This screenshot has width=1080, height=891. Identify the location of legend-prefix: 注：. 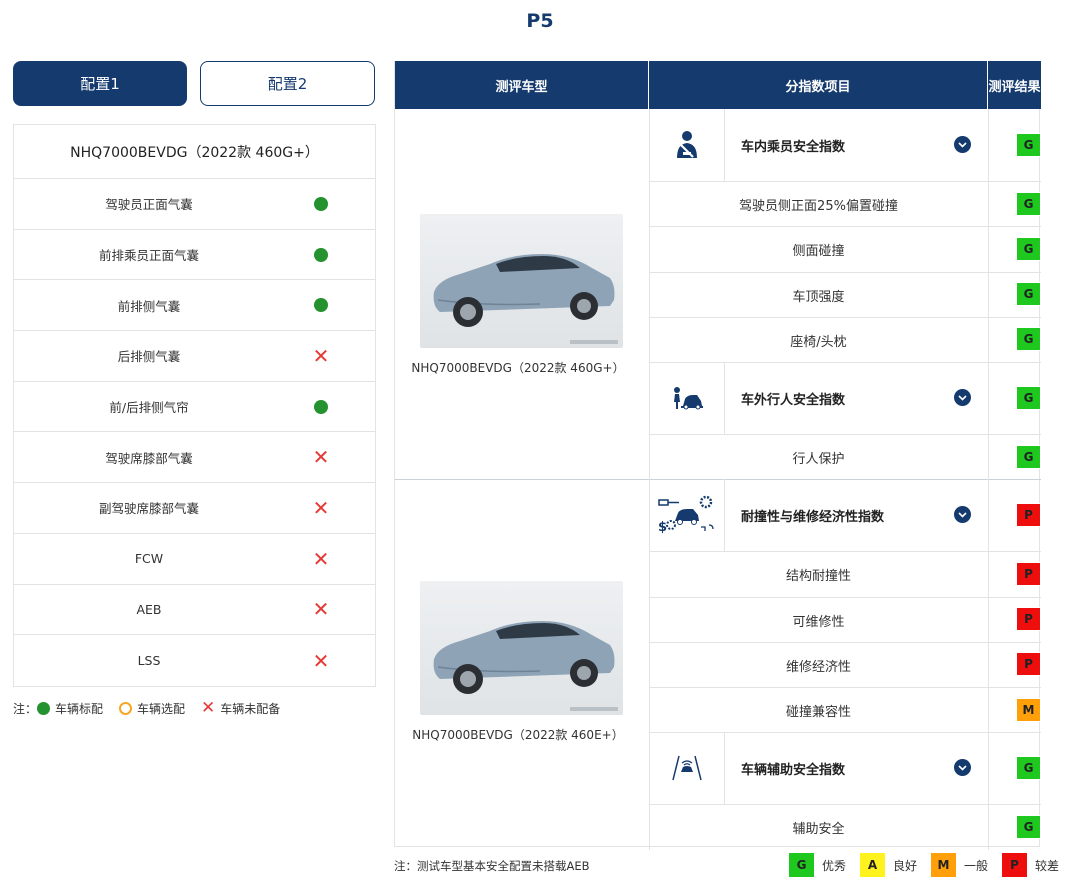
(25, 709).